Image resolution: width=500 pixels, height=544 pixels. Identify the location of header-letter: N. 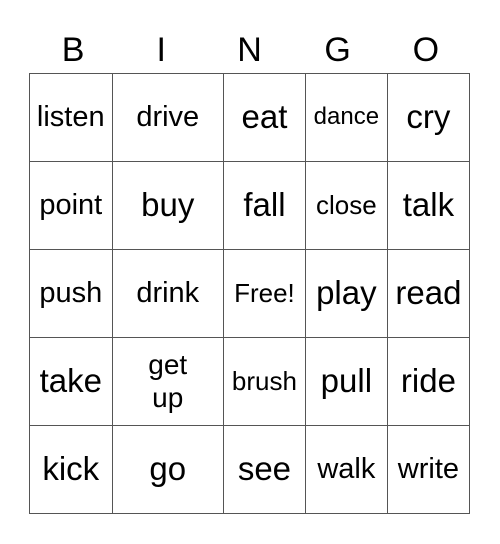
(249, 50).